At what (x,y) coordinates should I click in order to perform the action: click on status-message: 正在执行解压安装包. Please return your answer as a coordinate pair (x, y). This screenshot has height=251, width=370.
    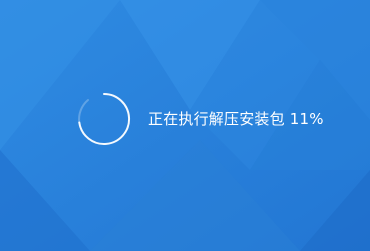
    Looking at the image, I should click on (216, 119).